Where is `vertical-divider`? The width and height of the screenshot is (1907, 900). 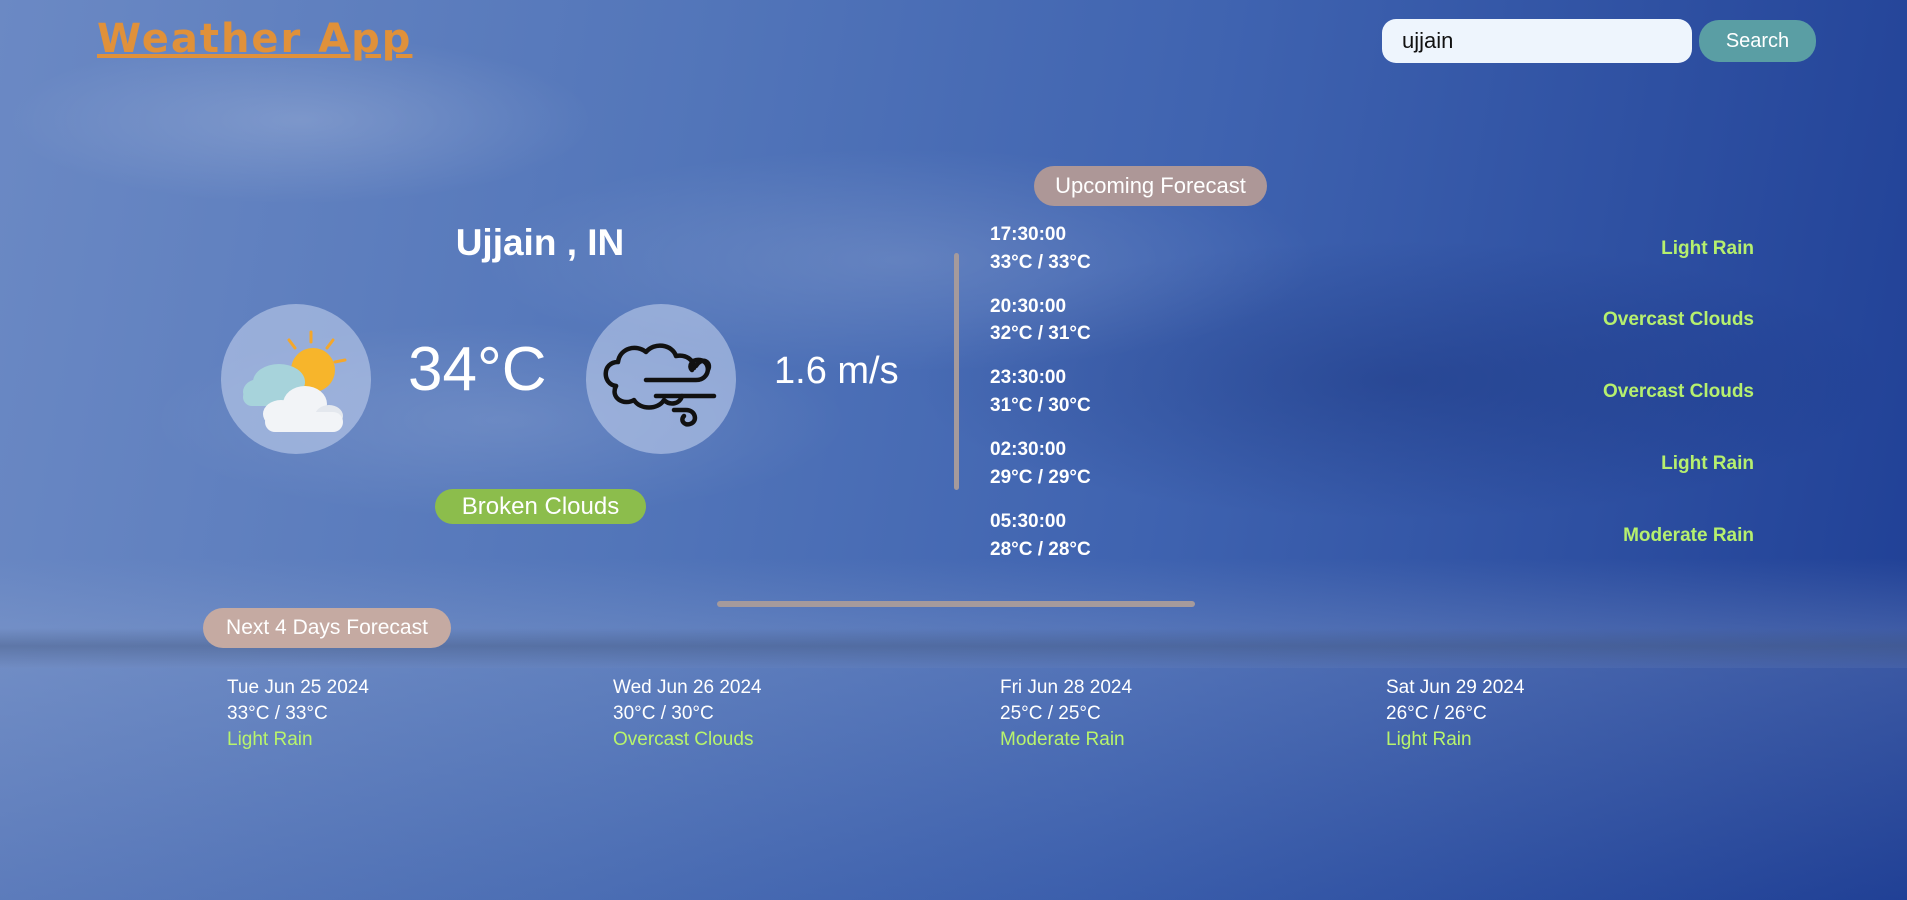
vertical-divider is located at coordinates (956, 371).